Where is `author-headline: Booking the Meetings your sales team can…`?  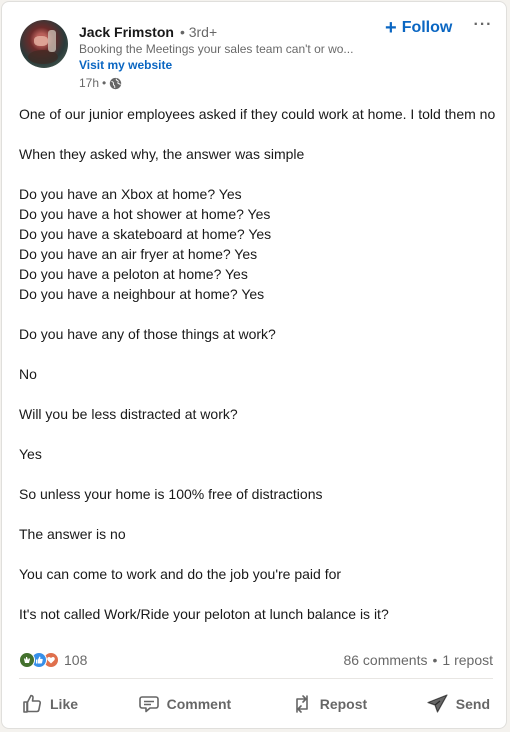
author-headline: Booking the Meetings your sales team can… is located at coordinates (216, 49).